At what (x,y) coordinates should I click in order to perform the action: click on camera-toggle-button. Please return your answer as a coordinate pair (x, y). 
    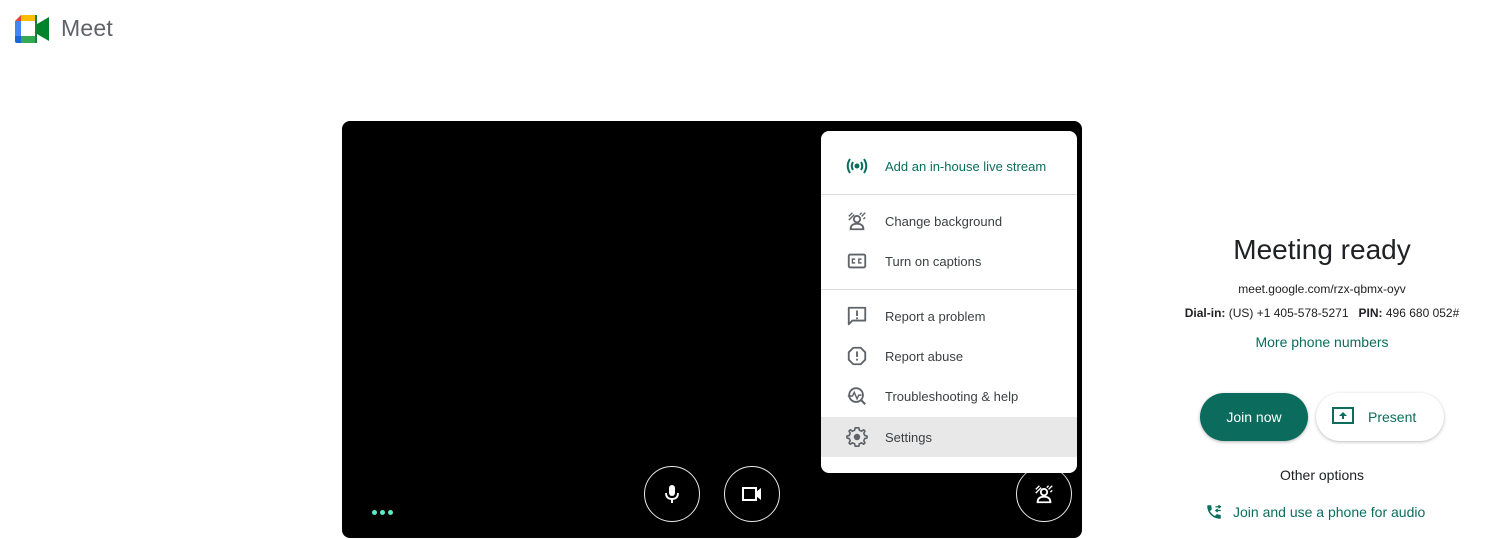
    Looking at the image, I should click on (752, 494).